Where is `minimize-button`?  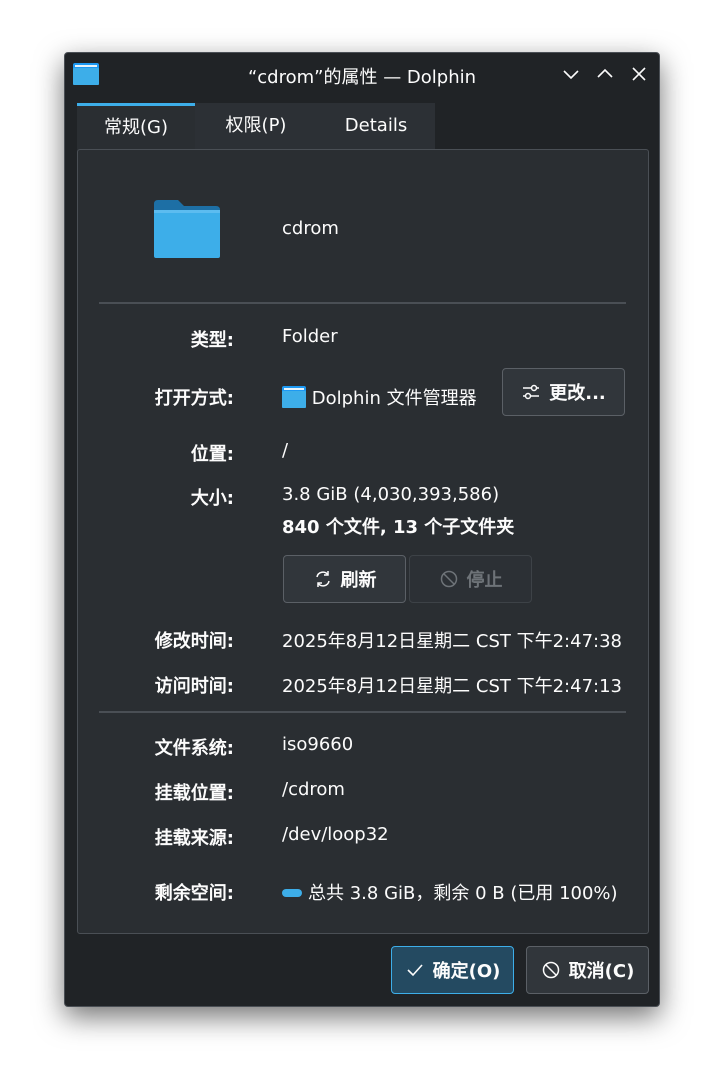
minimize-button is located at coordinates (571, 74).